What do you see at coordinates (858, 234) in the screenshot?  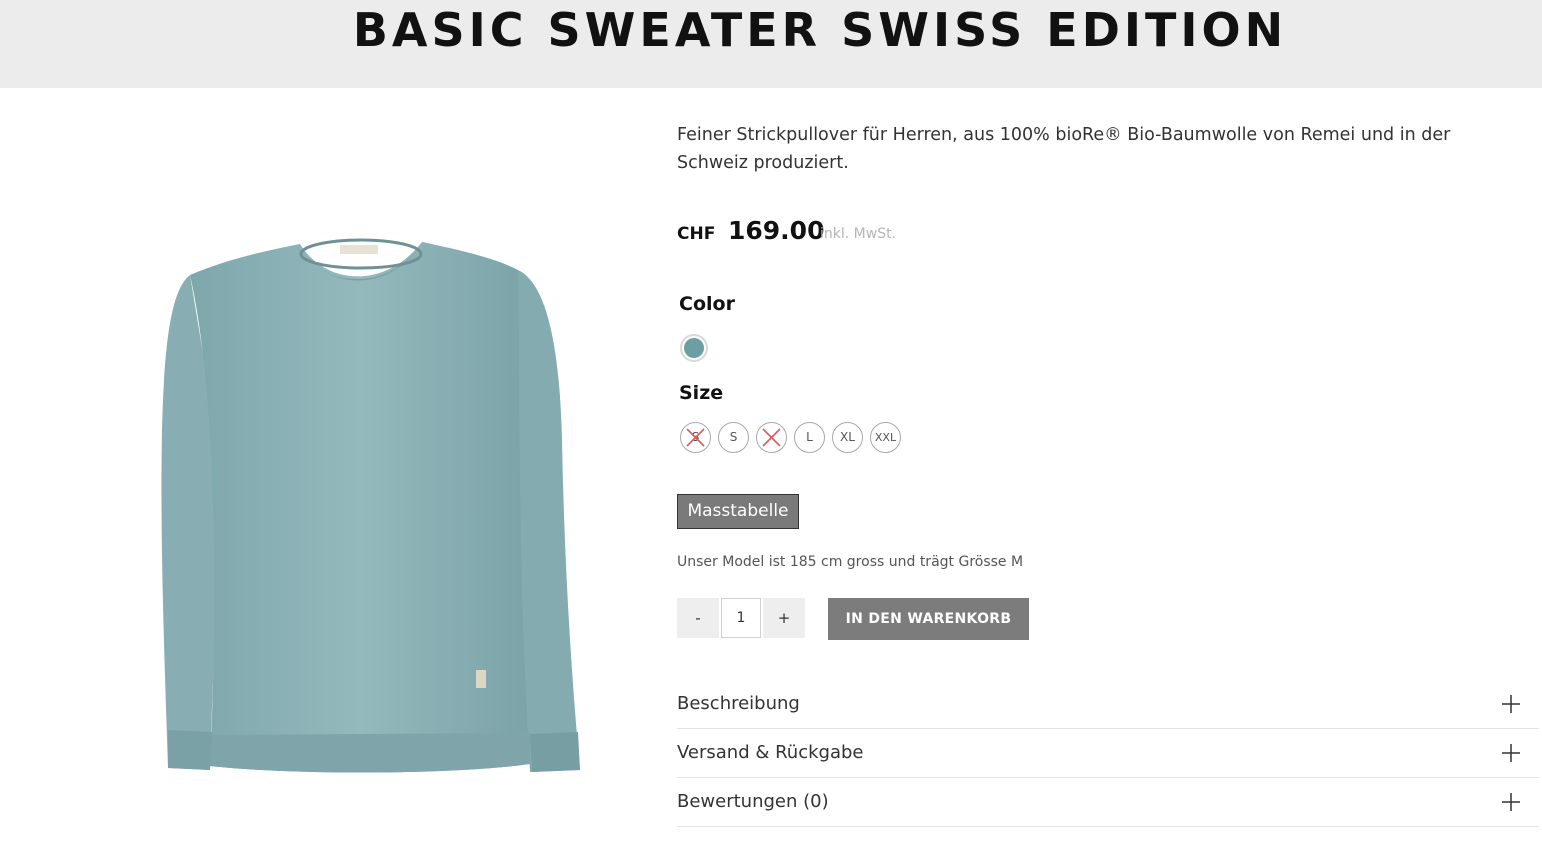 I see `vat-note: inkl. MwSt.` at bounding box center [858, 234].